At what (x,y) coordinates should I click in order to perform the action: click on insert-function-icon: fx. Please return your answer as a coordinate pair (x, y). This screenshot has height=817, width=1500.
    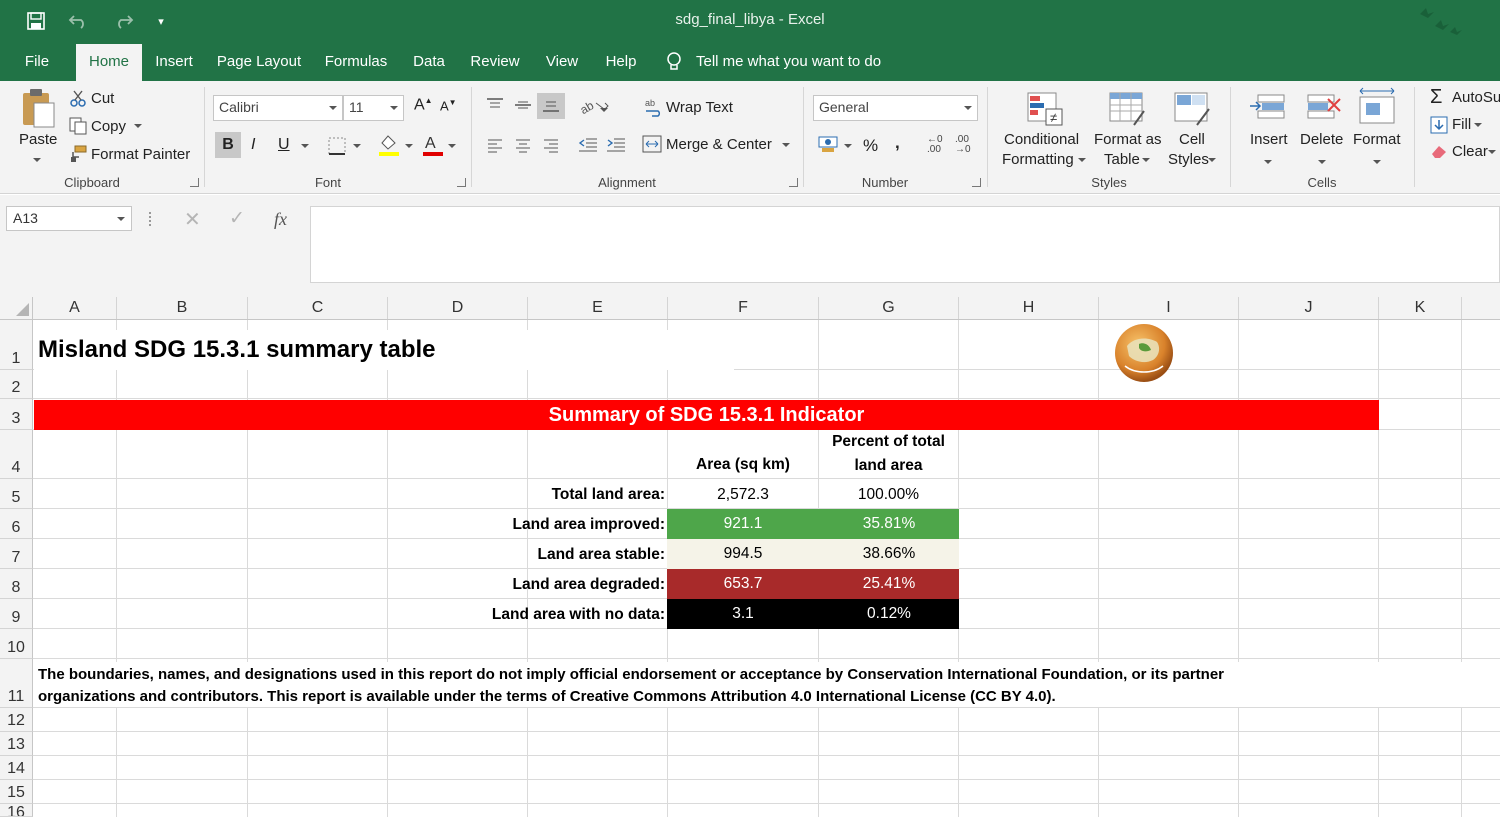
    Looking at the image, I should click on (280, 219).